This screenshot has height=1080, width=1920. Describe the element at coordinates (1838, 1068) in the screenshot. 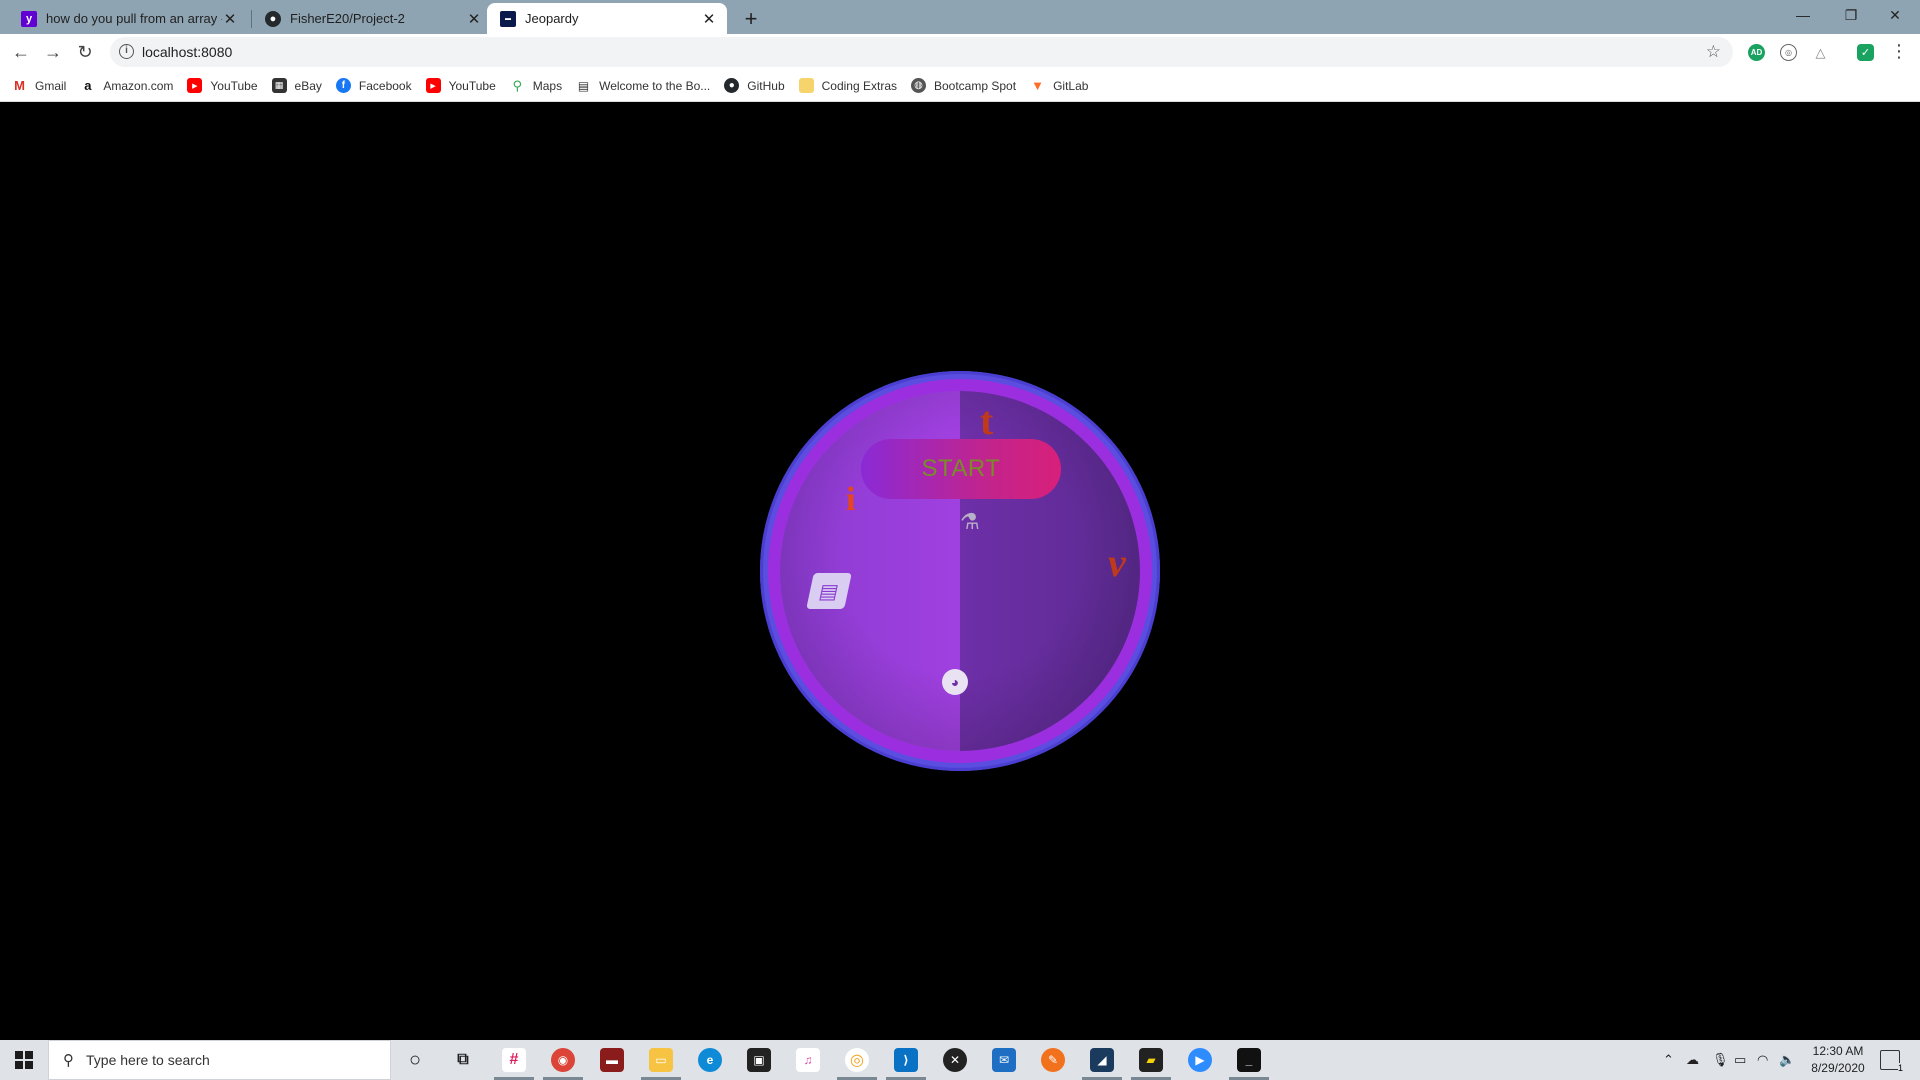

I see `clock-date: 8/29/2020` at that location.